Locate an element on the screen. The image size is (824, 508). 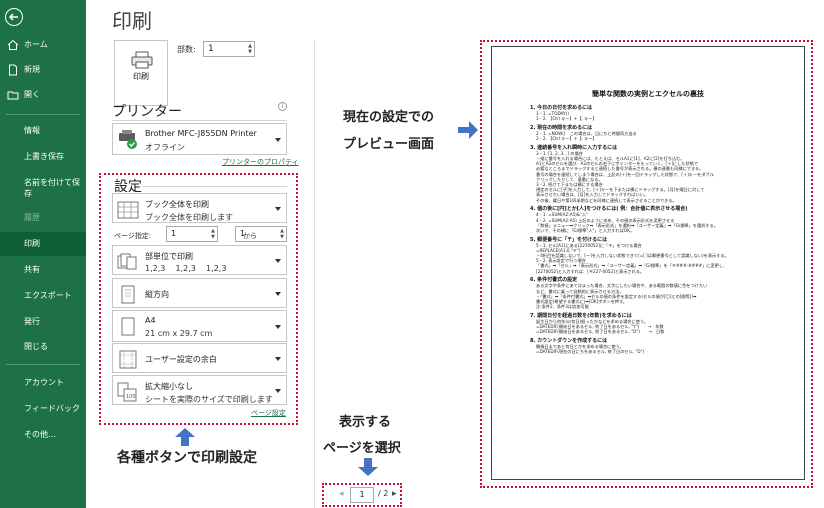
nav-close: 閉じる is located at coordinates (43, 347).